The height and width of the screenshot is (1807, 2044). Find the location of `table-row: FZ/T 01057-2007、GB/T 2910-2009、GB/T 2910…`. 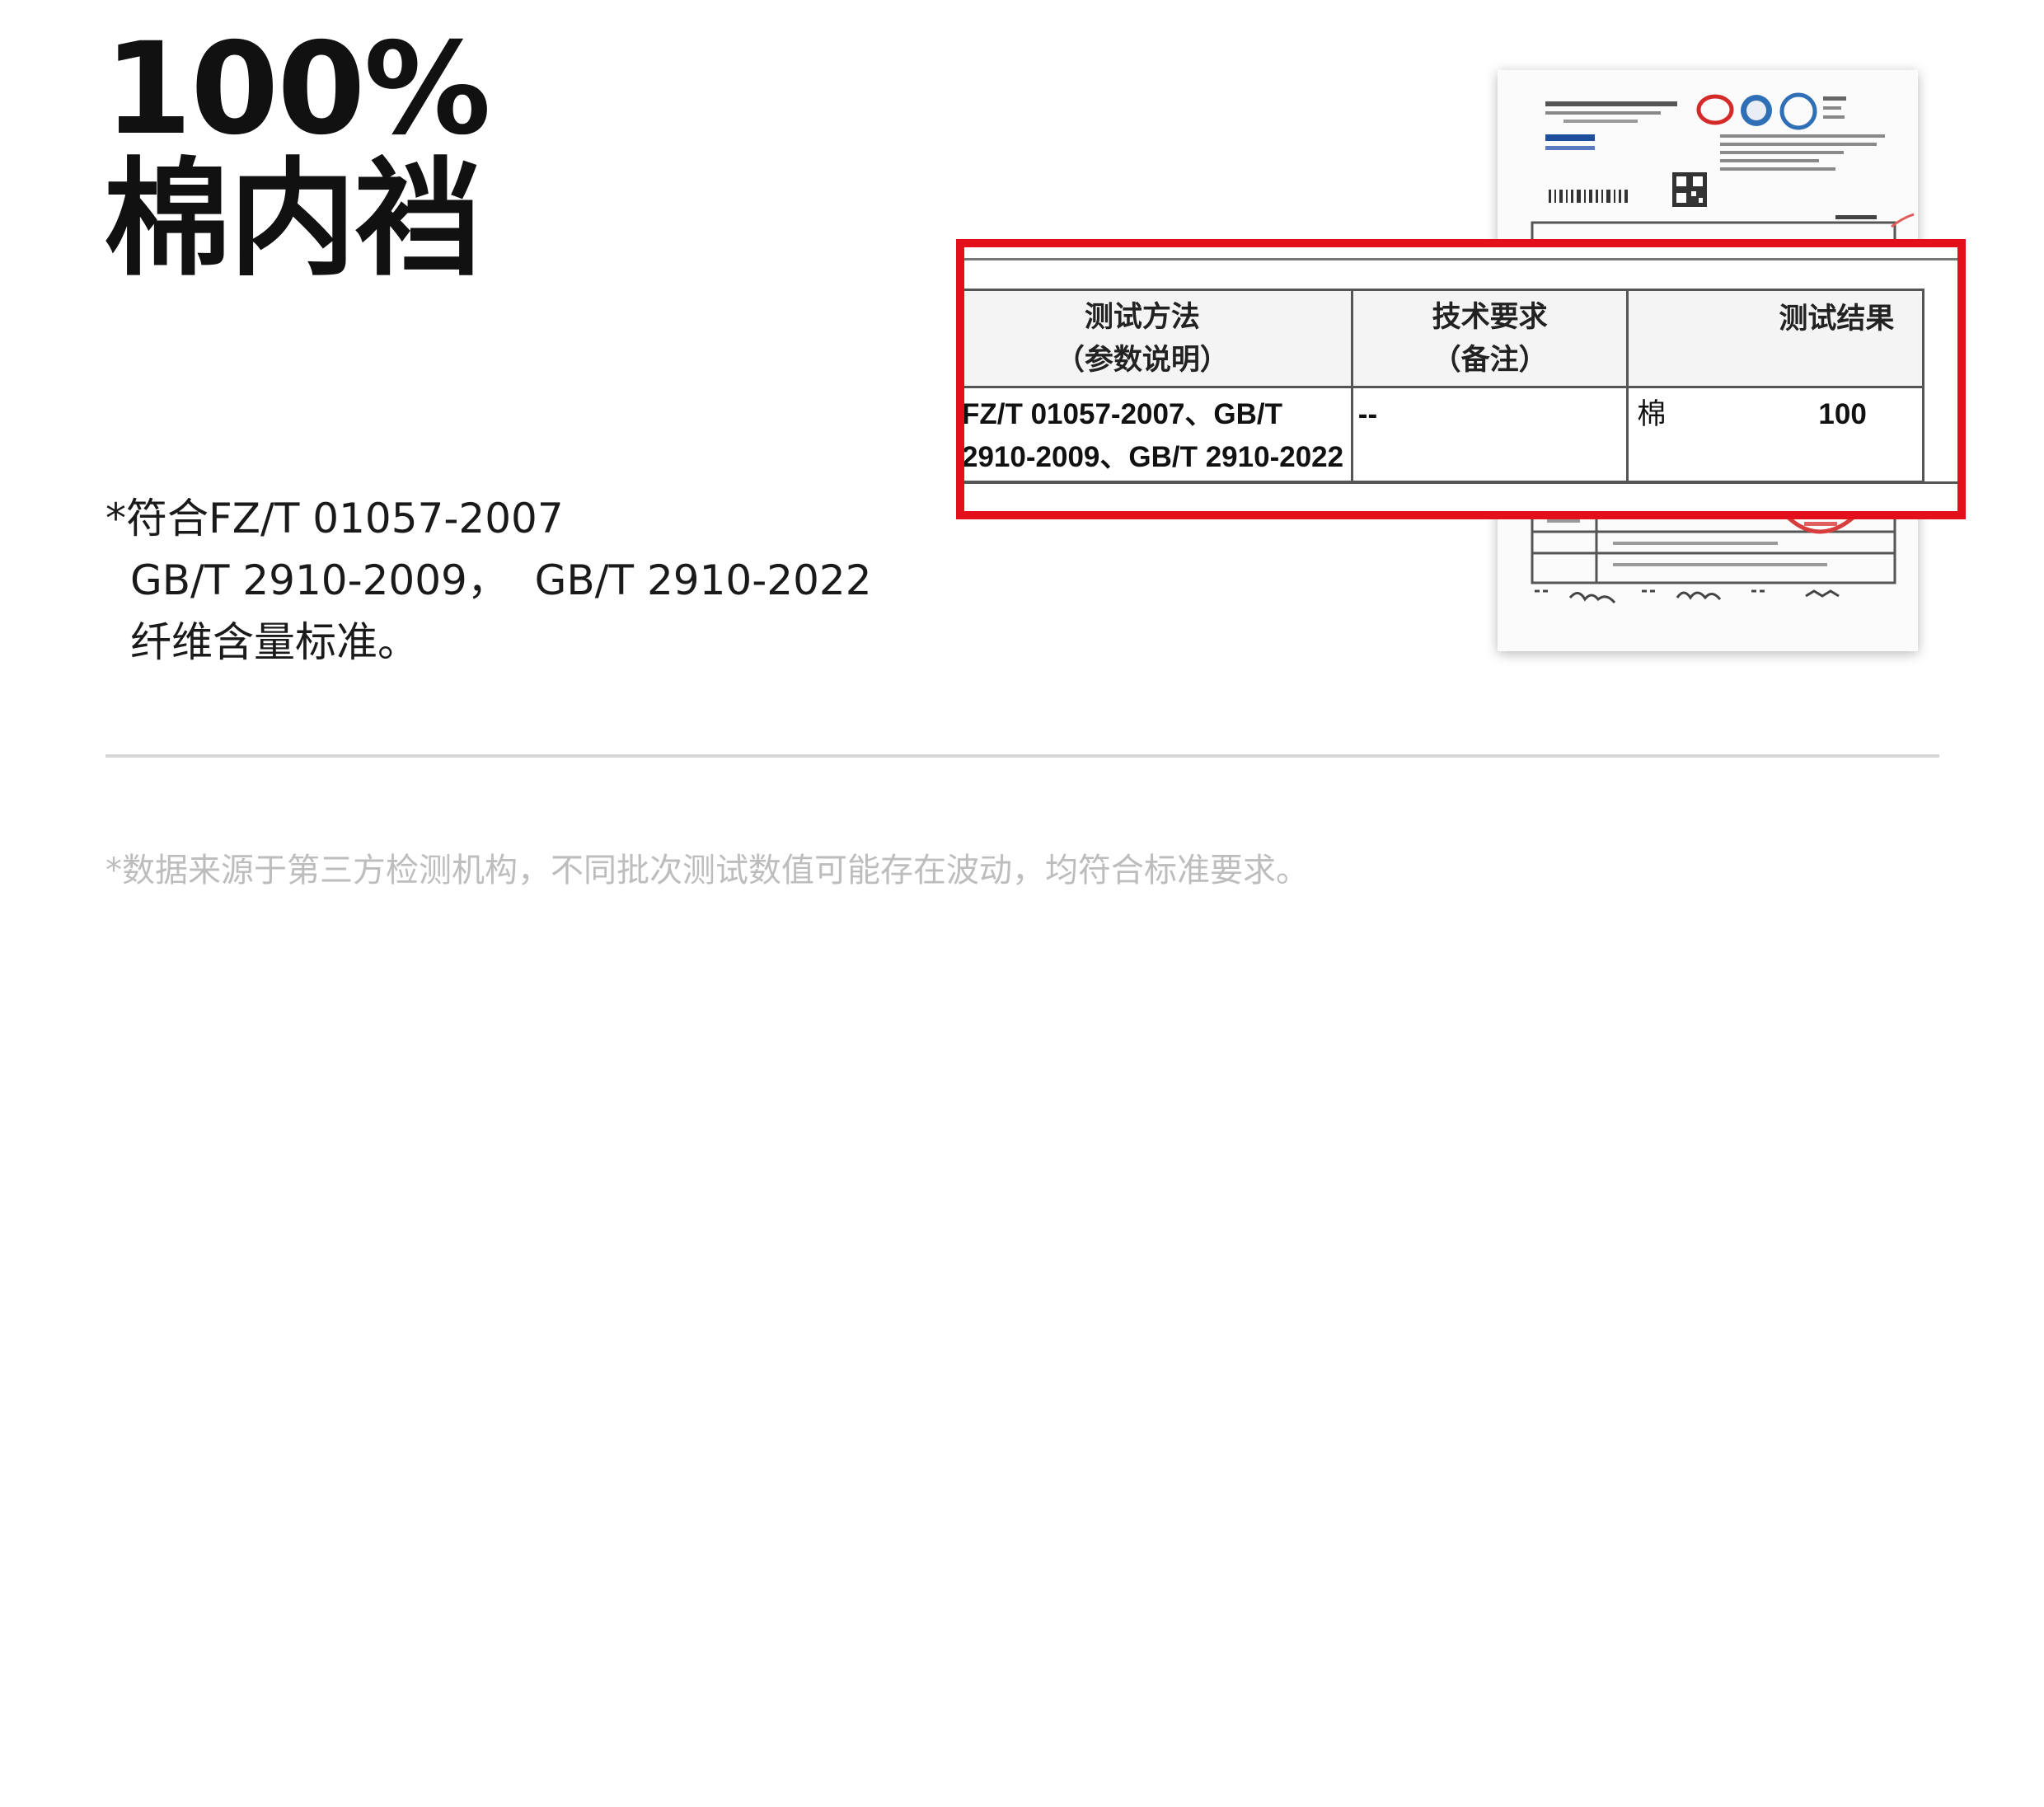

table-row: FZ/T 01057-2007、GB/T 2910-2009、GB/T 2910… is located at coordinates (1444, 434).